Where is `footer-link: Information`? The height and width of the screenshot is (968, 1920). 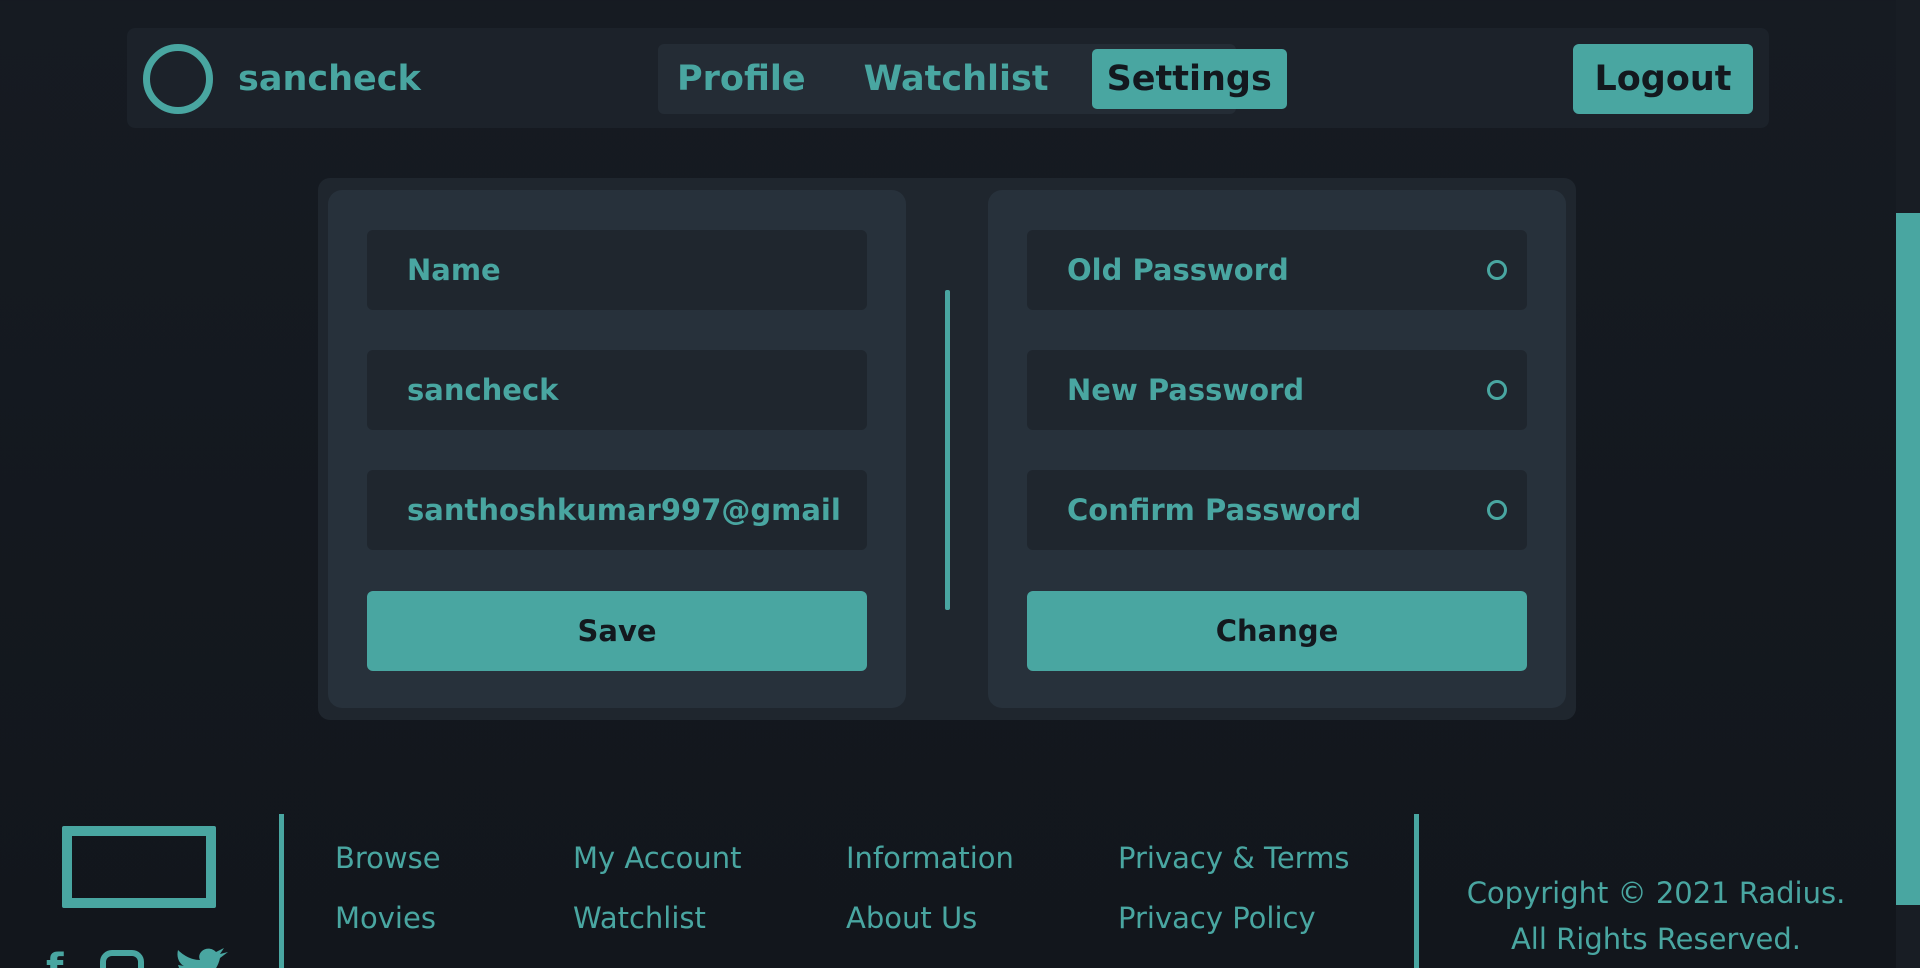
footer-link: Information is located at coordinates (930, 868).